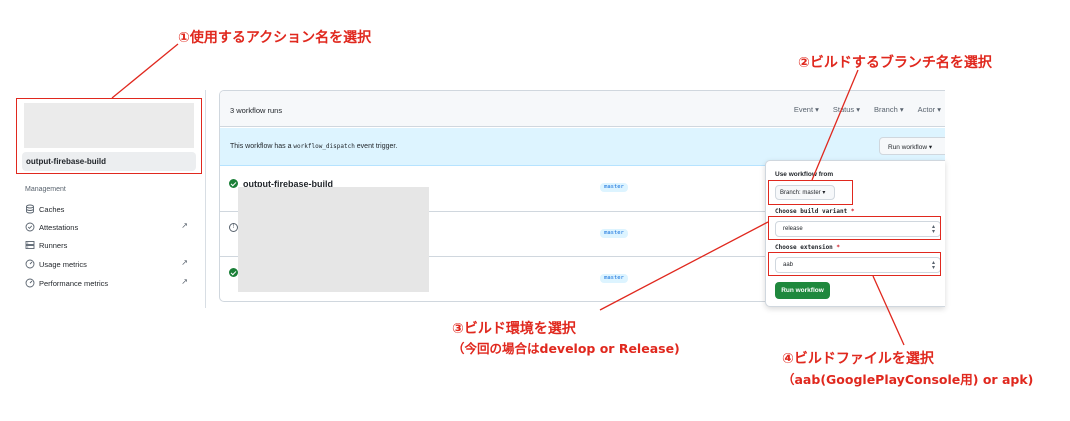 The width and height of the screenshot is (1070, 421). I want to click on sidebar-item-label: Attestations, so click(59, 227).